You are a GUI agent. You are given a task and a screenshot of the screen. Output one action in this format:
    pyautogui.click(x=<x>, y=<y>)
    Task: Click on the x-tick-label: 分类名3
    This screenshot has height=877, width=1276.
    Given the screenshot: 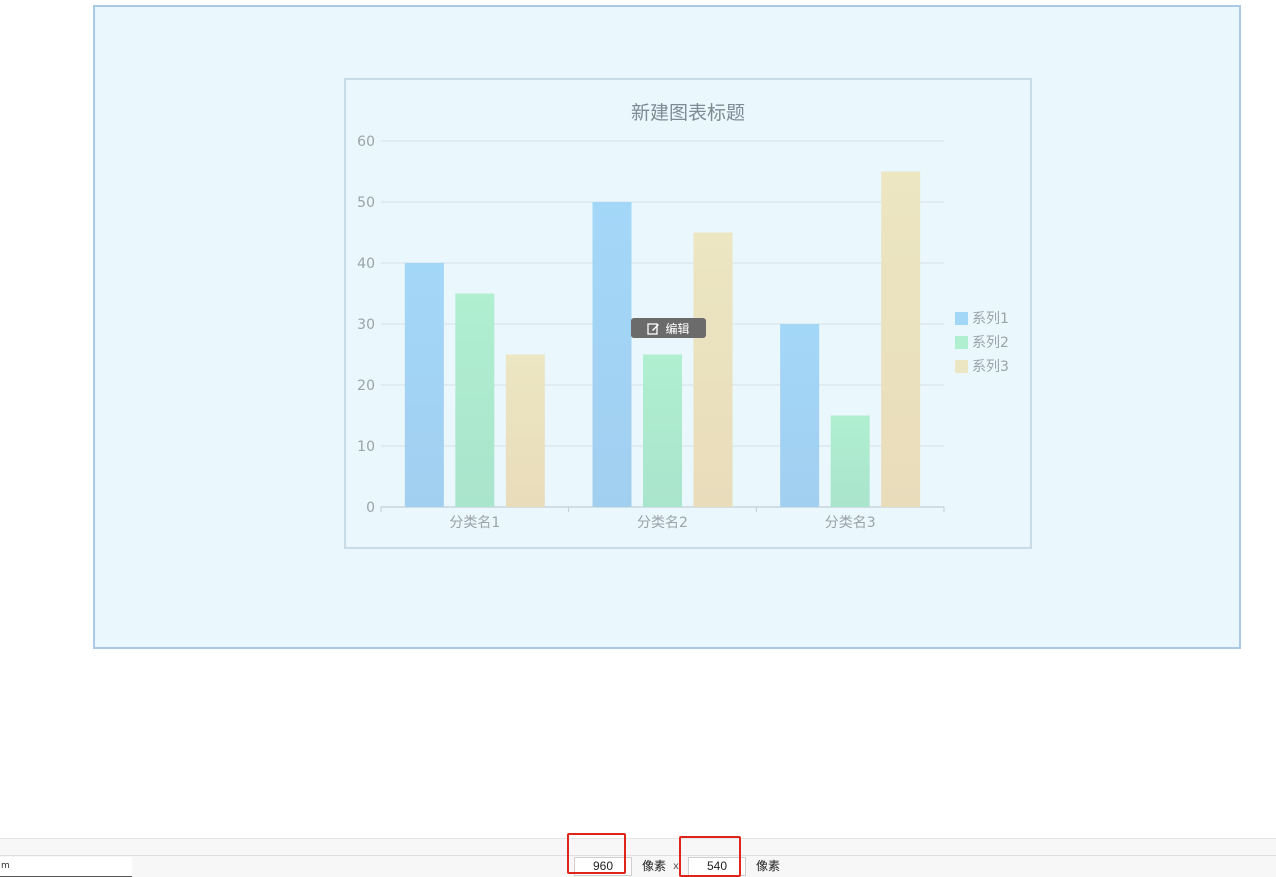 What is the action you would take?
    pyautogui.click(x=850, y=523)
    